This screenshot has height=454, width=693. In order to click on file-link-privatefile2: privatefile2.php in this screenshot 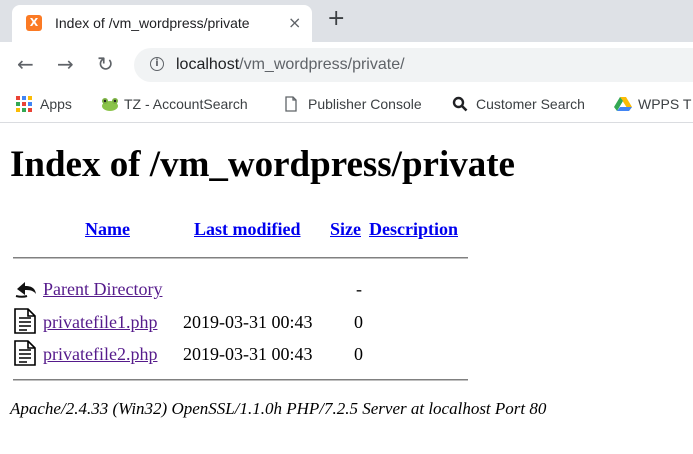, I will do `click(100, 354)`.